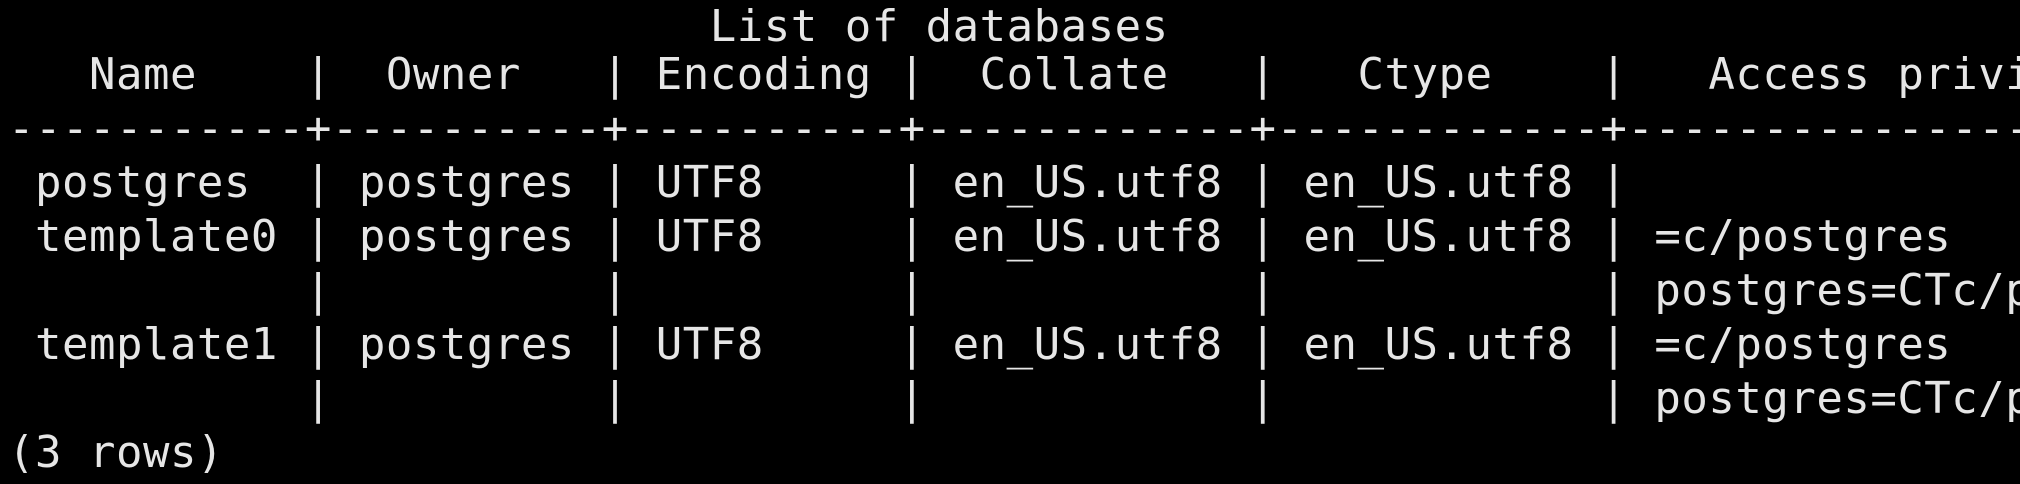 Image resolution: width=2020 pixels, height=484 pixels. What do you see at coordinates (116, 452) in the screenshot?
I see `row-count-footer: (3 rows)` at bounding box center [116, 452].